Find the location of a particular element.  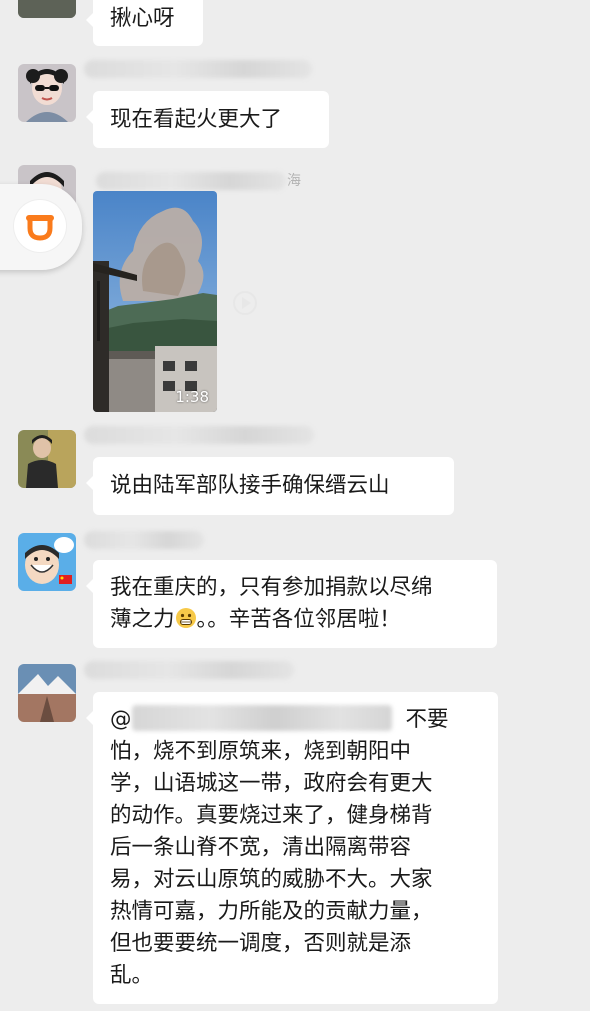

message-6-line-3: 的动作。真要烧过来了，健身梯背 is located at coordinates (271, 815).